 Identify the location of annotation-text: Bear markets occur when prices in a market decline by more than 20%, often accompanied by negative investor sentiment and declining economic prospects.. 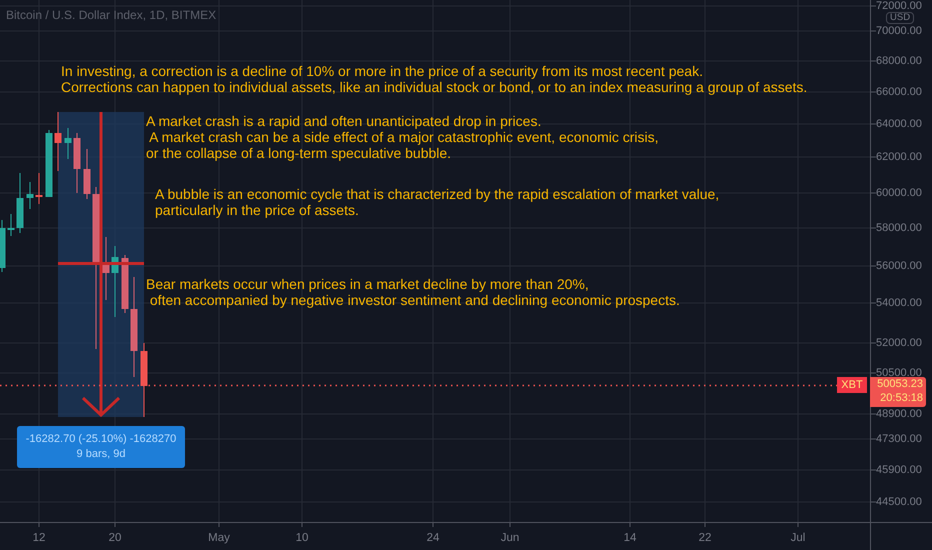
(413, 292).